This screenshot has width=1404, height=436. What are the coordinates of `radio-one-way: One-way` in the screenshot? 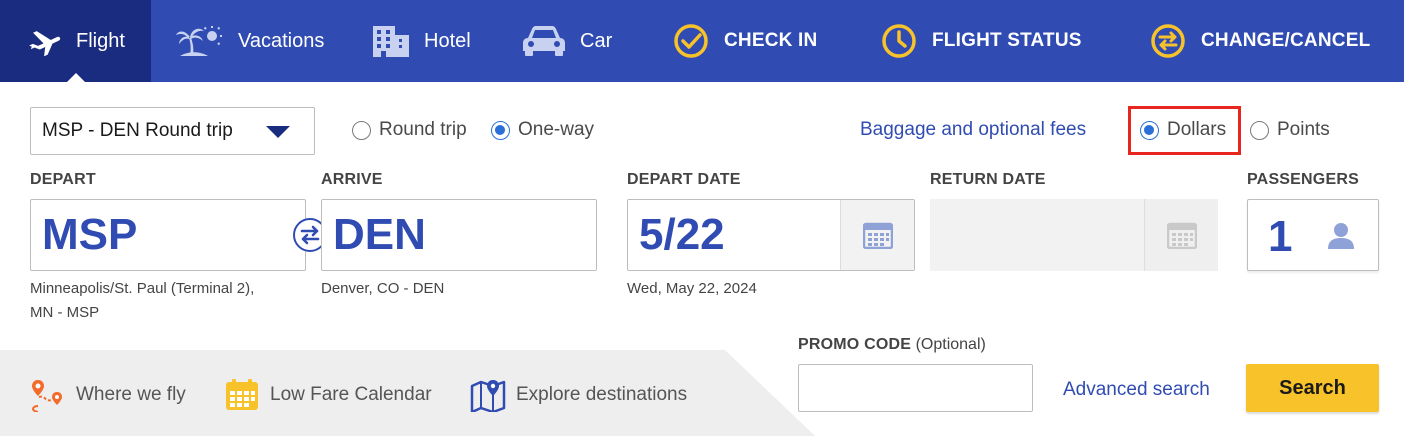 It's located at (542, 130).